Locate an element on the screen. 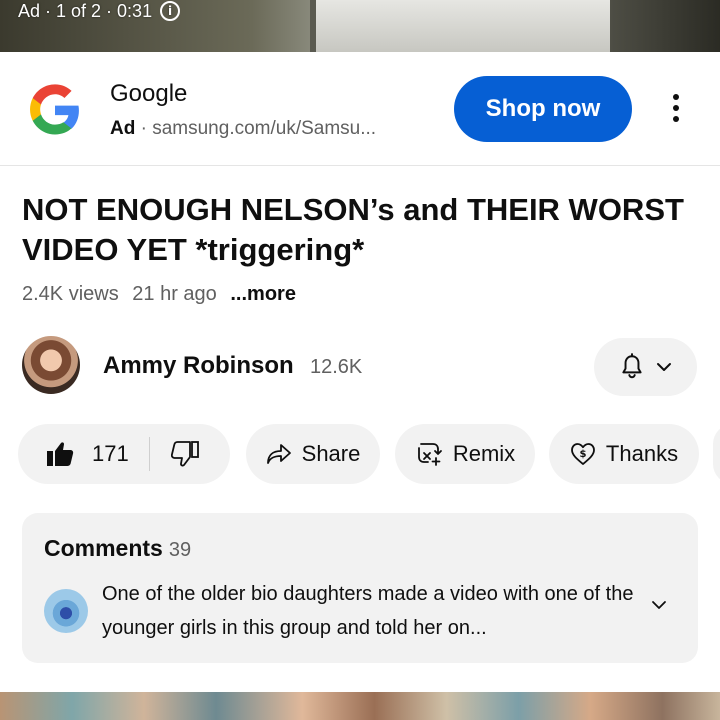 The height and width of the screenshot is (720, 720). comments-header: Comments 39 is located at coordinates (117, 548).